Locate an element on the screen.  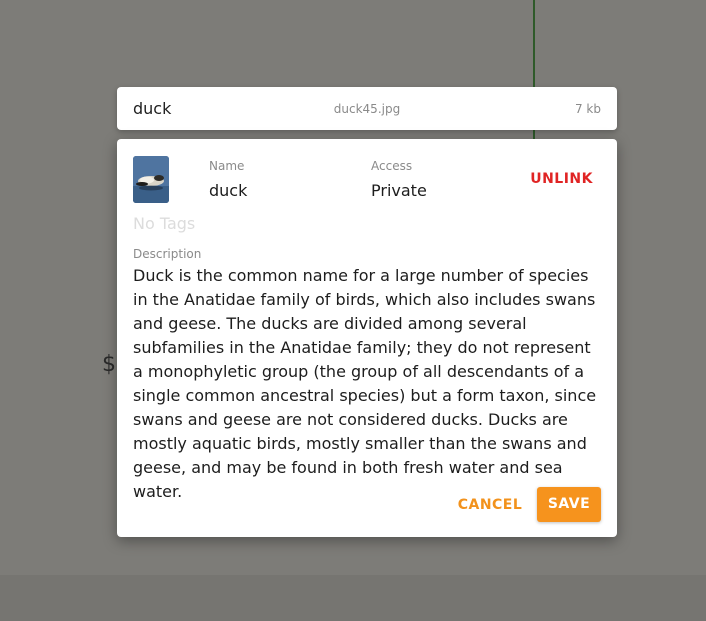
name-label: Name is located at coordinates (227, 166).